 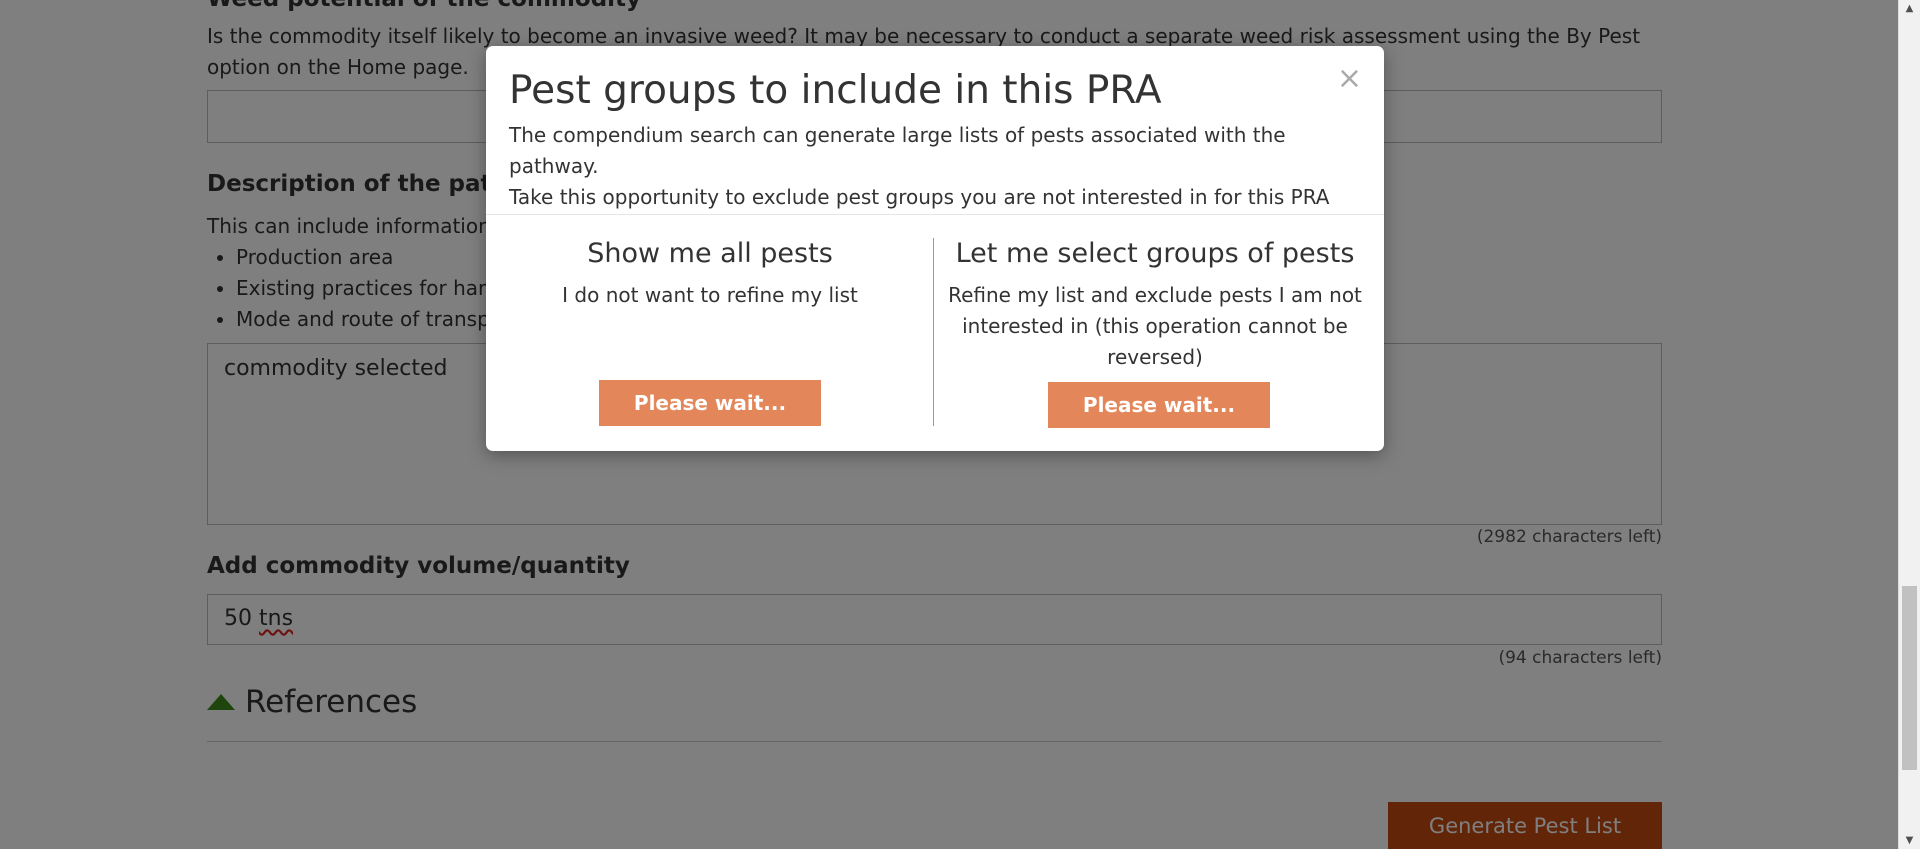 I want to click on modal-divider, so click(x=935, y=214).